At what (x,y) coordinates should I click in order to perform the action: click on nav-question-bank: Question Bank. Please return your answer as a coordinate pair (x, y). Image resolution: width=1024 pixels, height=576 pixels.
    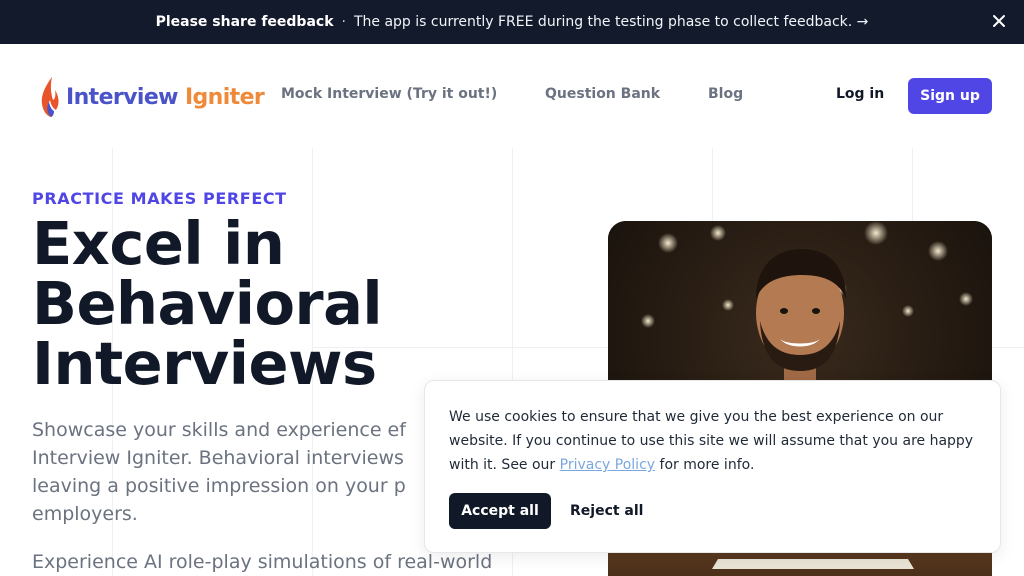
    Looking at the image, I should click on (602, 94).